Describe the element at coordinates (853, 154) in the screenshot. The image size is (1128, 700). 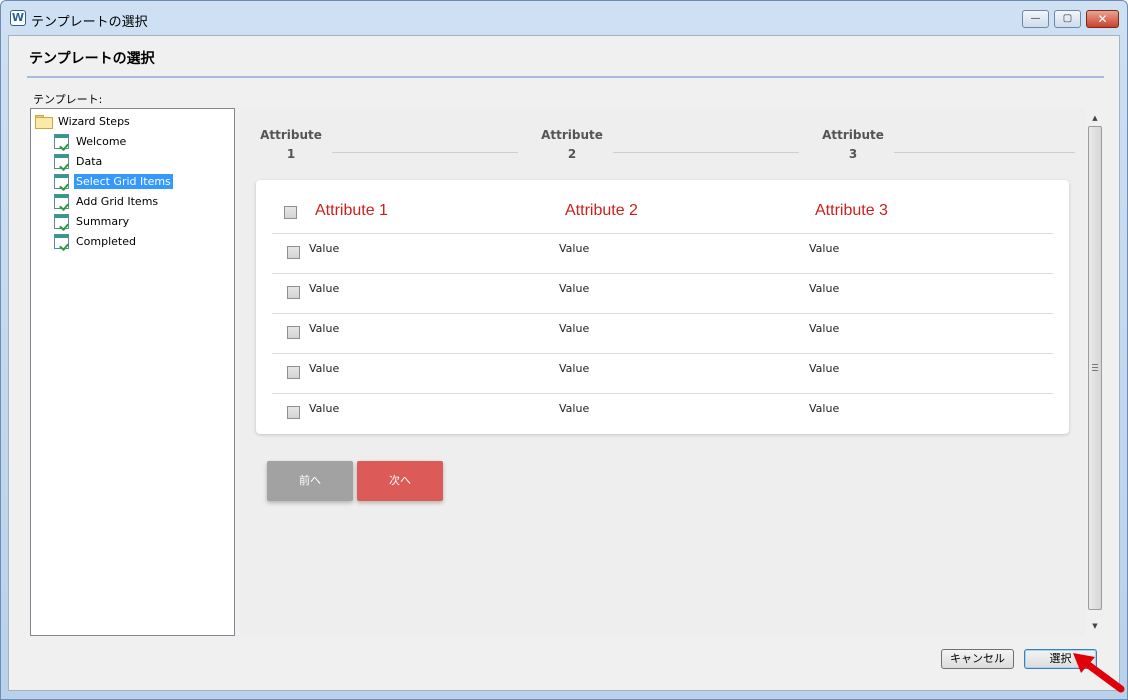
I see `step-number: 3` at that location.